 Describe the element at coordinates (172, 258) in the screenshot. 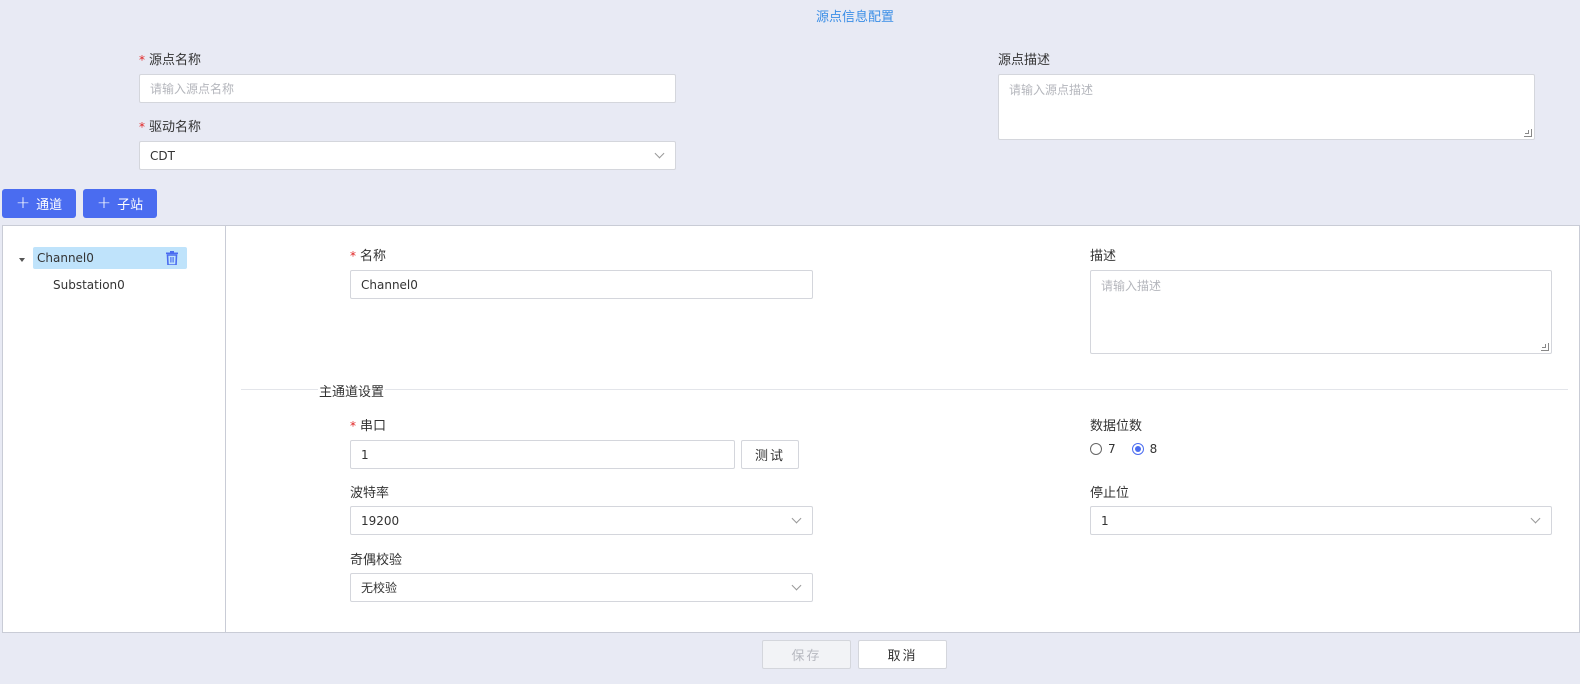

I see `trash-icon` at that location.